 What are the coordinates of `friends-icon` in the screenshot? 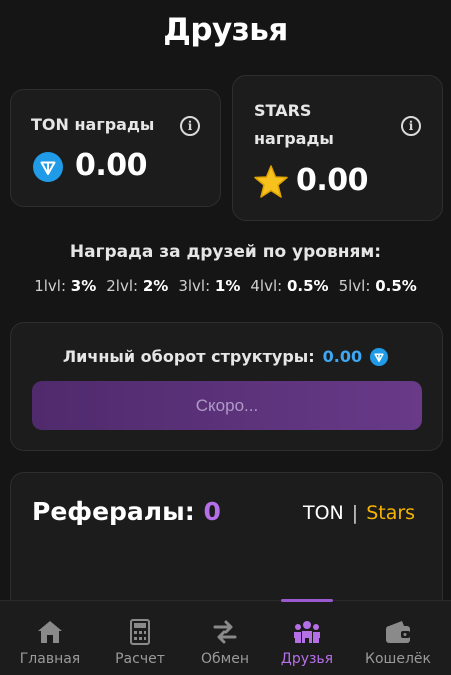 It's located at (307, 632).